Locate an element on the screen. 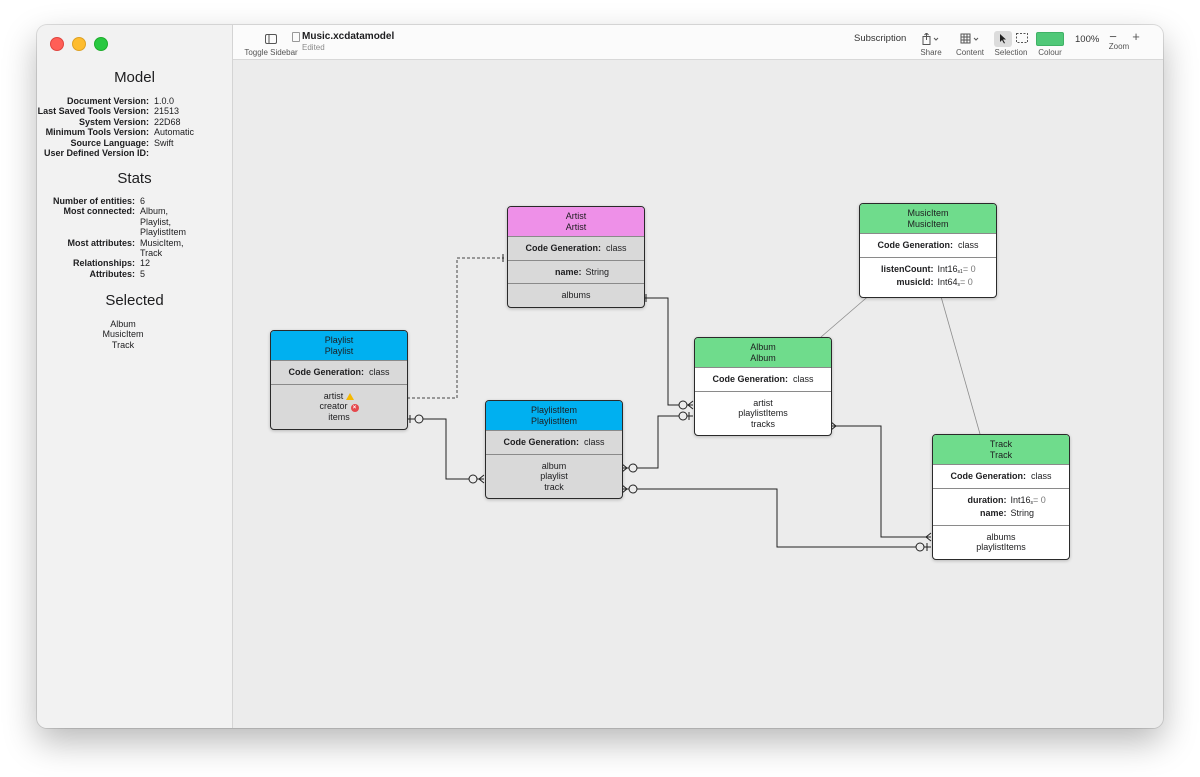 This screenshot has width=1200, height=777. stats-value-line: PlaylistItem is located at coordinates (163, 232).